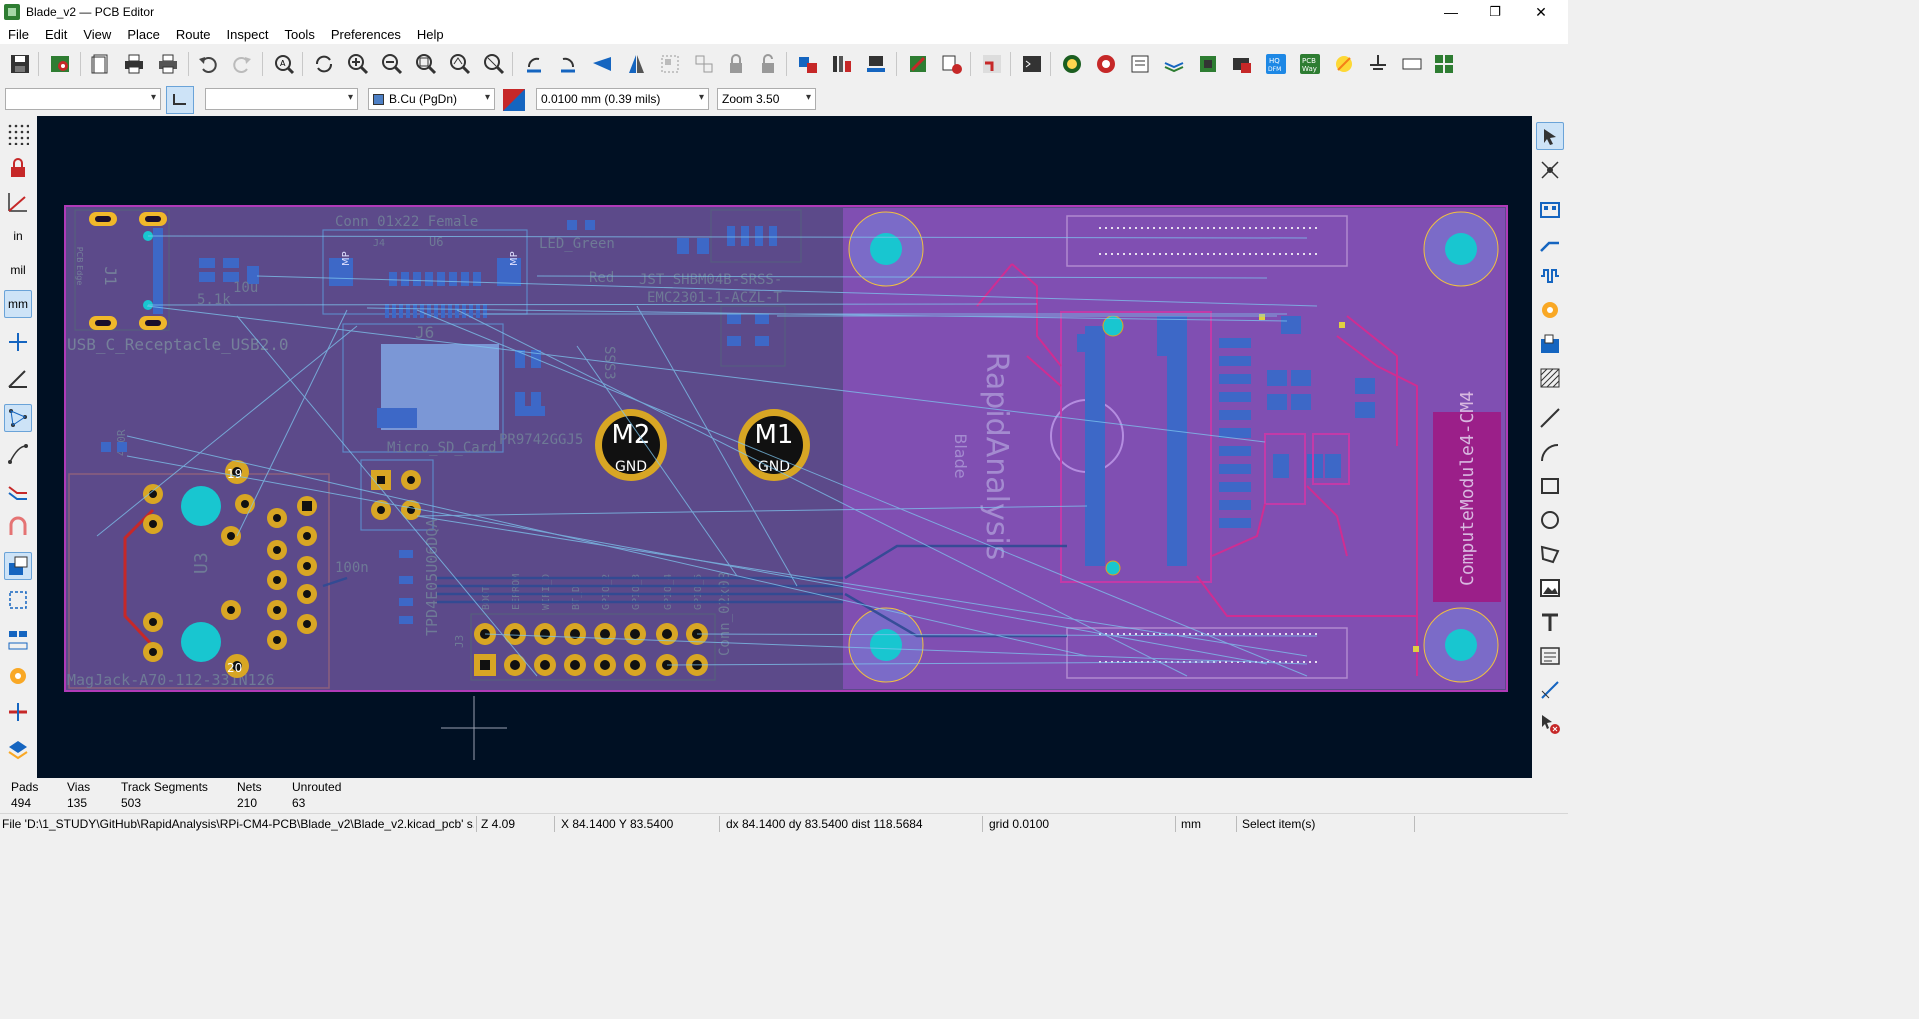 Image resolution: width=1919 pixels, height=1019 pixels. Describe the element at coordinates (766, 99) in the screenshot. I see `zoom-select: Zoom 3.50 ▾` at that location.